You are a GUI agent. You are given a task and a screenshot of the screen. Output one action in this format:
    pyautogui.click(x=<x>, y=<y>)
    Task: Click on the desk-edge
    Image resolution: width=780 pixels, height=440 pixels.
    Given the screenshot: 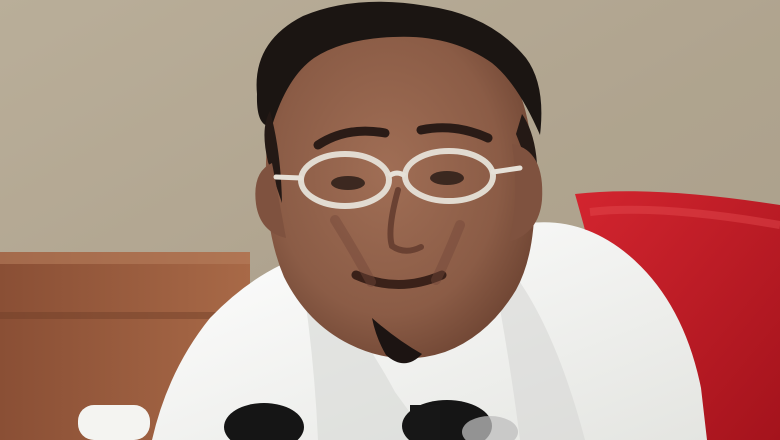 What is the action you would take?
    pyautogui.click(x=125, y=258)
    